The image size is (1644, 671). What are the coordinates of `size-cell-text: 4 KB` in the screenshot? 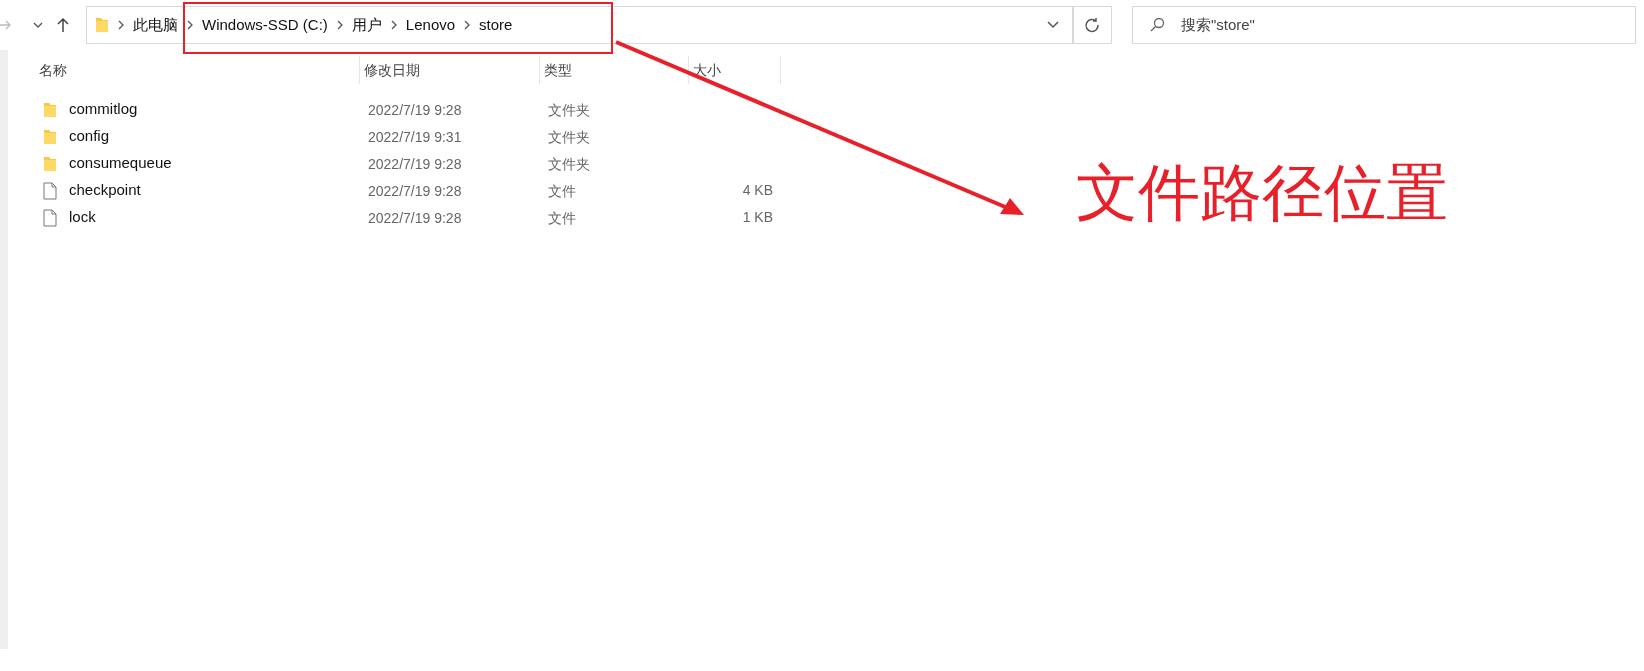 It's located at (757, 190).